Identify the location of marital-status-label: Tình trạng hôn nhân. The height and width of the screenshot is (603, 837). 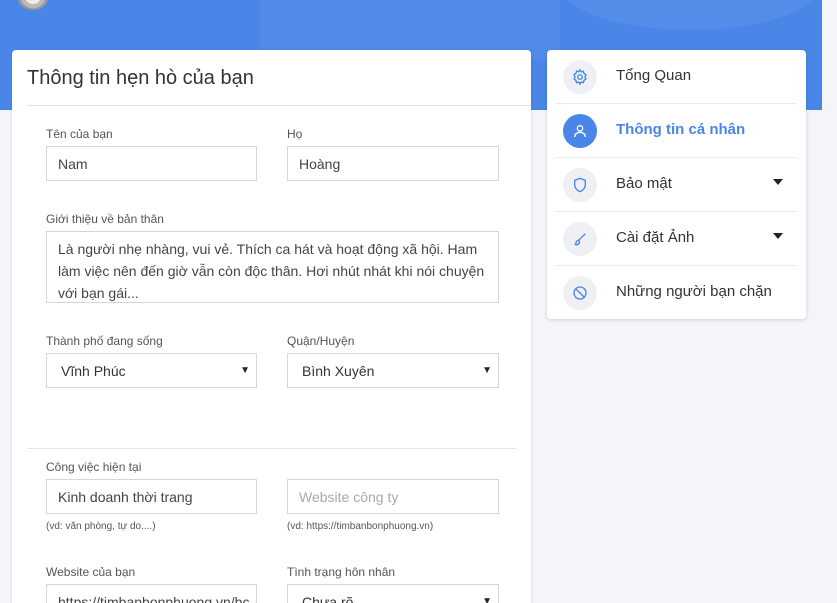
(341, 572).